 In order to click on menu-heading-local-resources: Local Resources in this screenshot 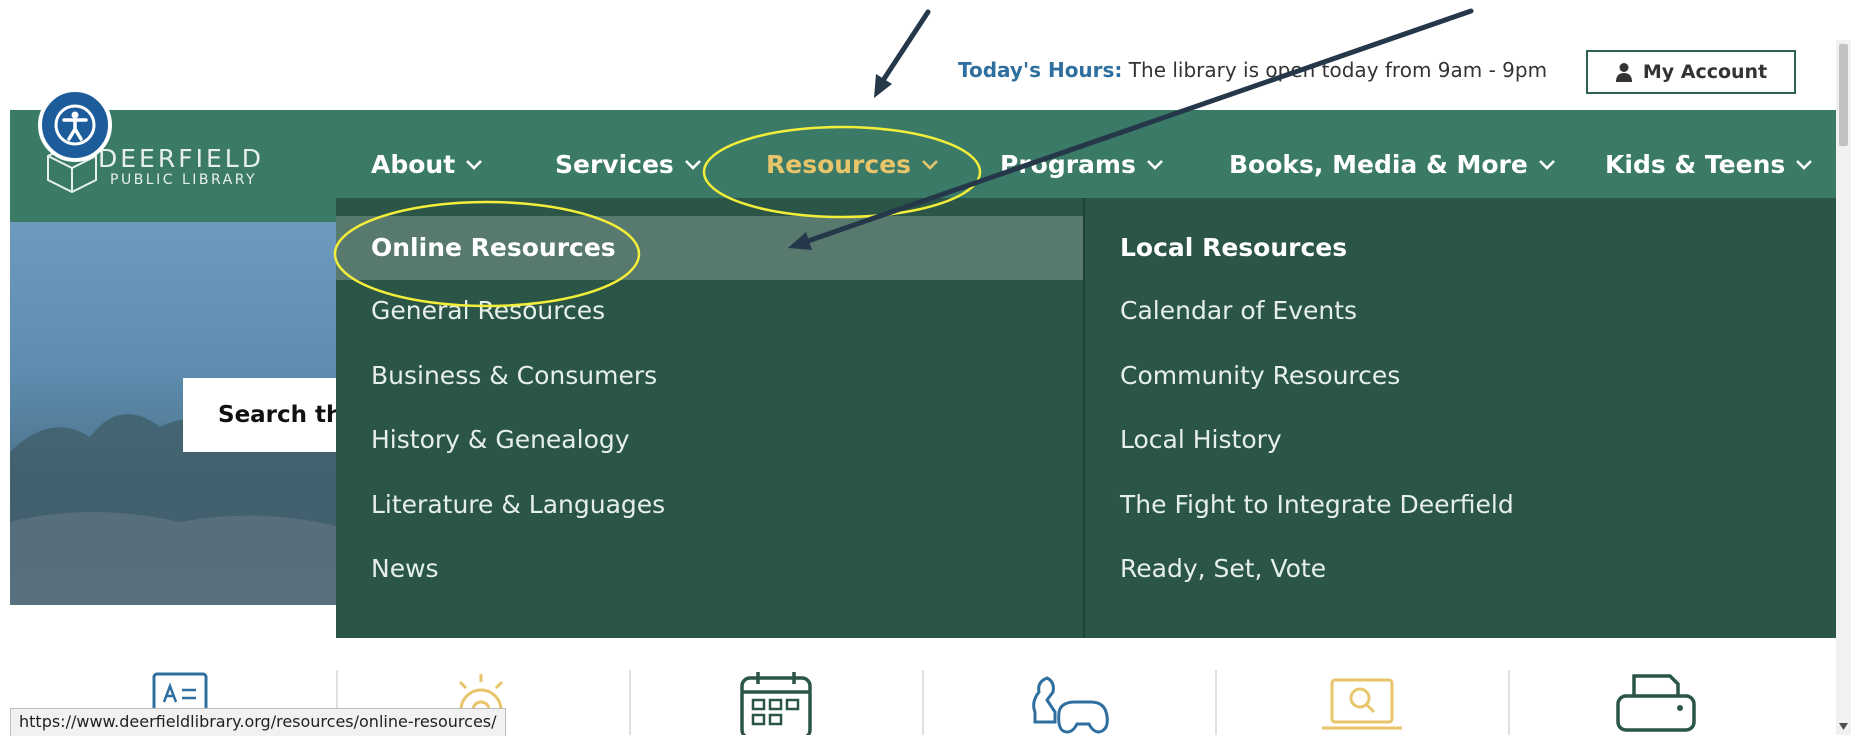, I will do `click(1233, 247)`.